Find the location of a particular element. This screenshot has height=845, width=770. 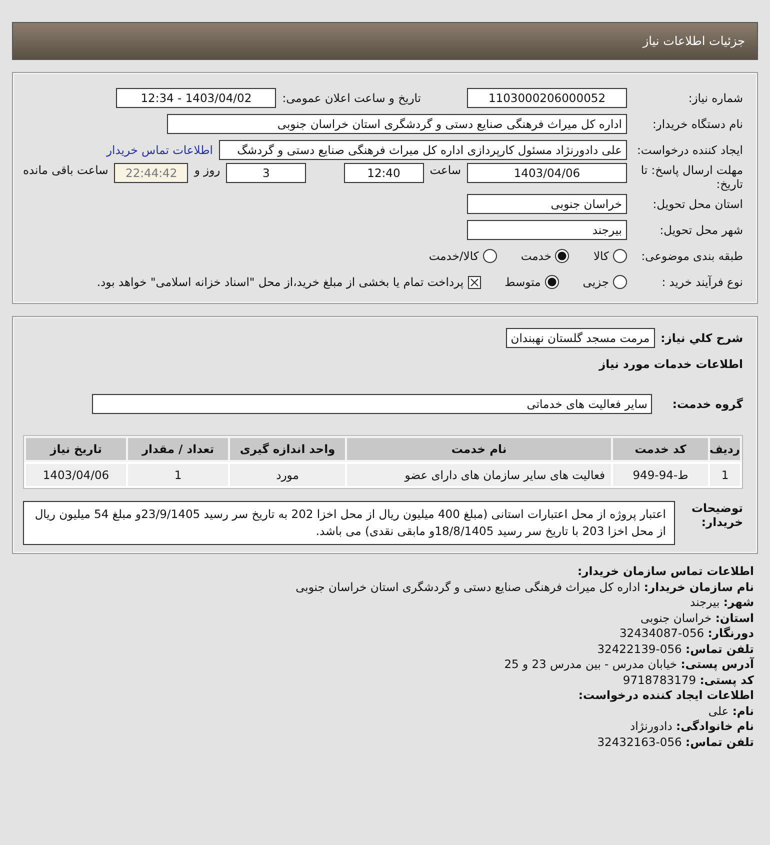

field-label: روز و is located at coordinates (207, 170).